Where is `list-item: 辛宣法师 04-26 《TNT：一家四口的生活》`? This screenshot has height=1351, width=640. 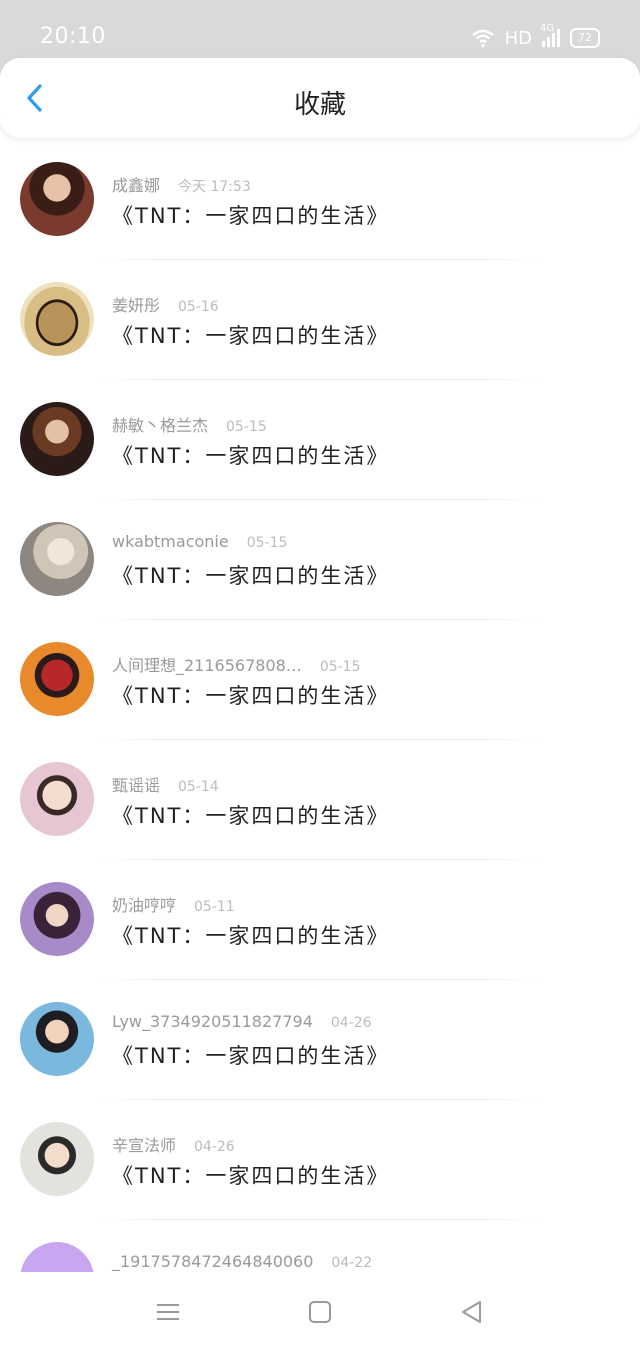
list-item: 辛宣法师 04-26 《TNT：一家四口的生活》 is located at coordinates (320, 1160).